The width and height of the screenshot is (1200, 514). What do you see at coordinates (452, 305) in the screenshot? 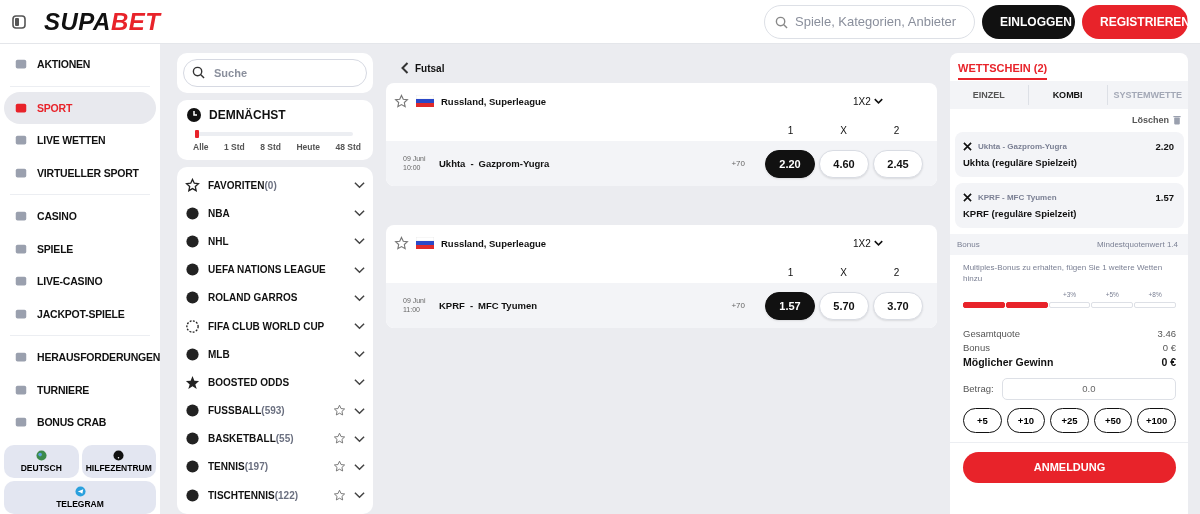
I see `team-name: KPRF` at bounding box center [452, 305].